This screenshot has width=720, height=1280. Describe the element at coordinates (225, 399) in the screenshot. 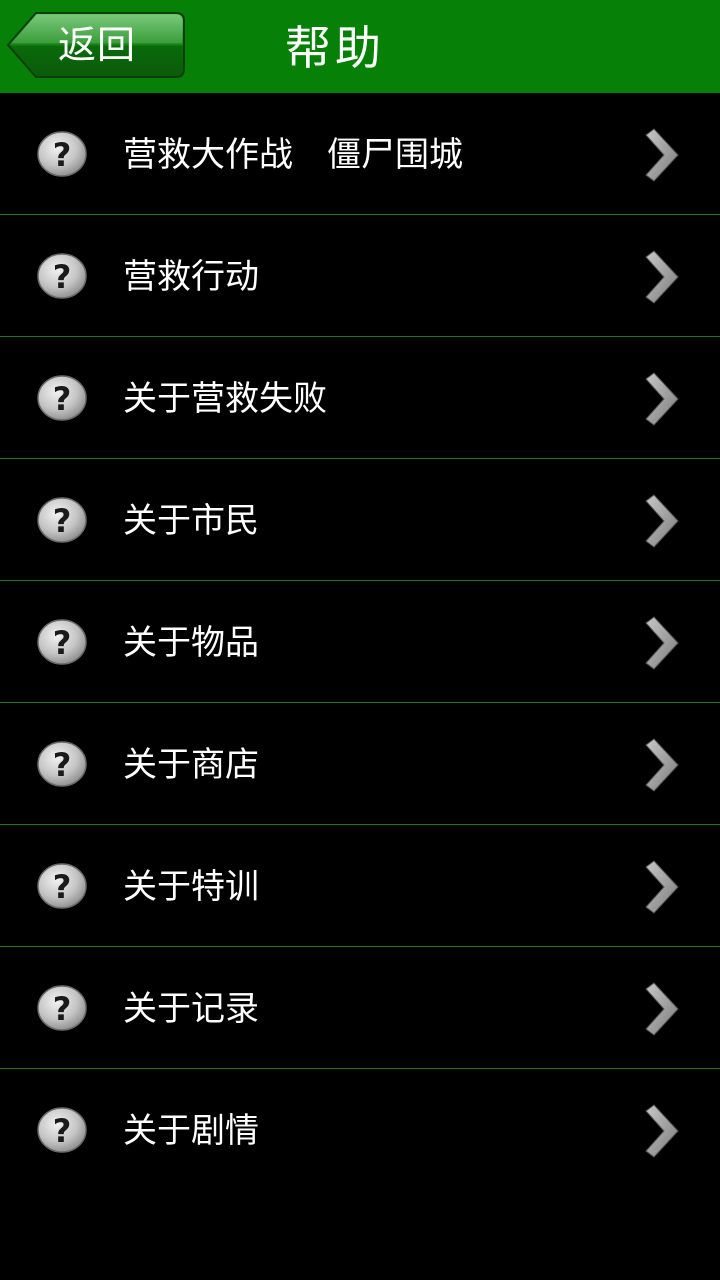

I see `help-topic-label: 关于营救失败` at that location.